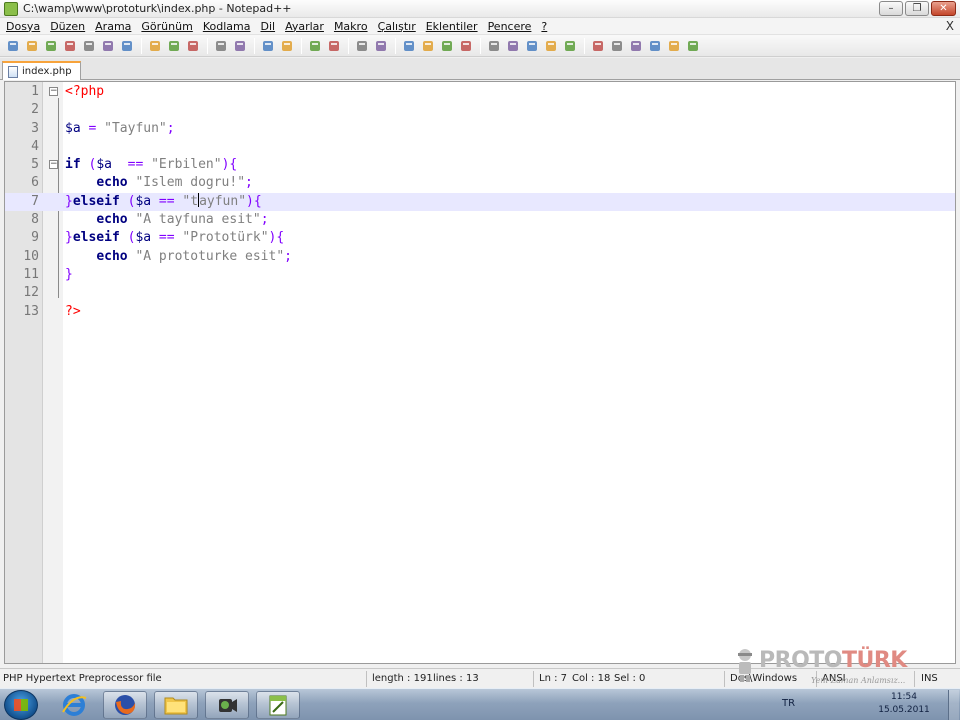  What do you see at coordinates (480, 129) in the screenshot?
I see `code-line: 3 $a = "Tayfun";` at bounding box center [480, 129].